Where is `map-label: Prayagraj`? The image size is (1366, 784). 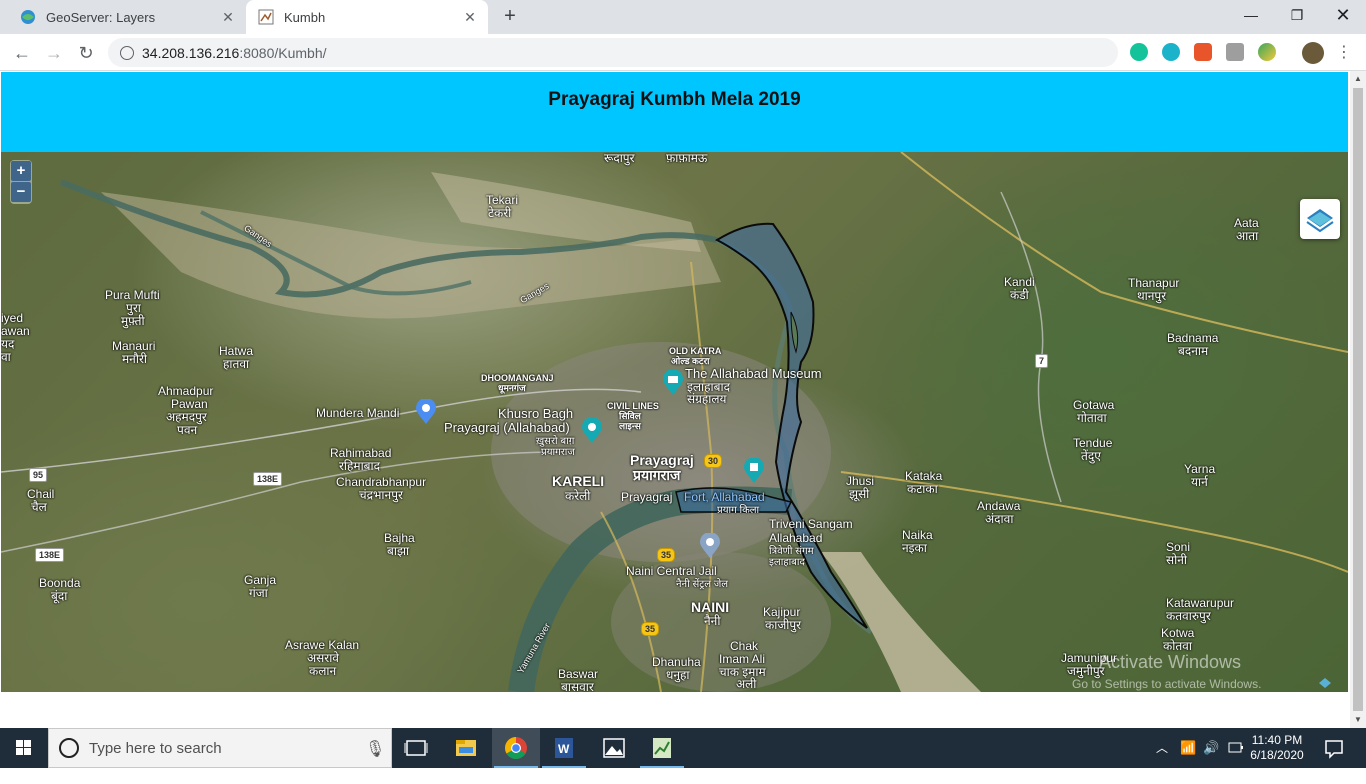 map-label: Prayagraj is located at coordinates (647, 497).